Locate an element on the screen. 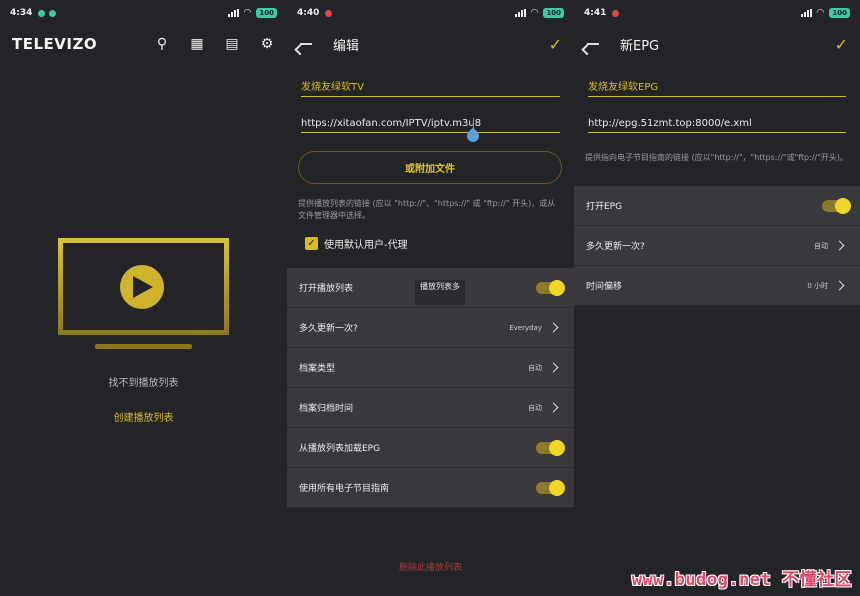 The height and width of the screenshot is (596, 860). settings-row-open-epg: 打开EPG is located at coordinates (717, 206).